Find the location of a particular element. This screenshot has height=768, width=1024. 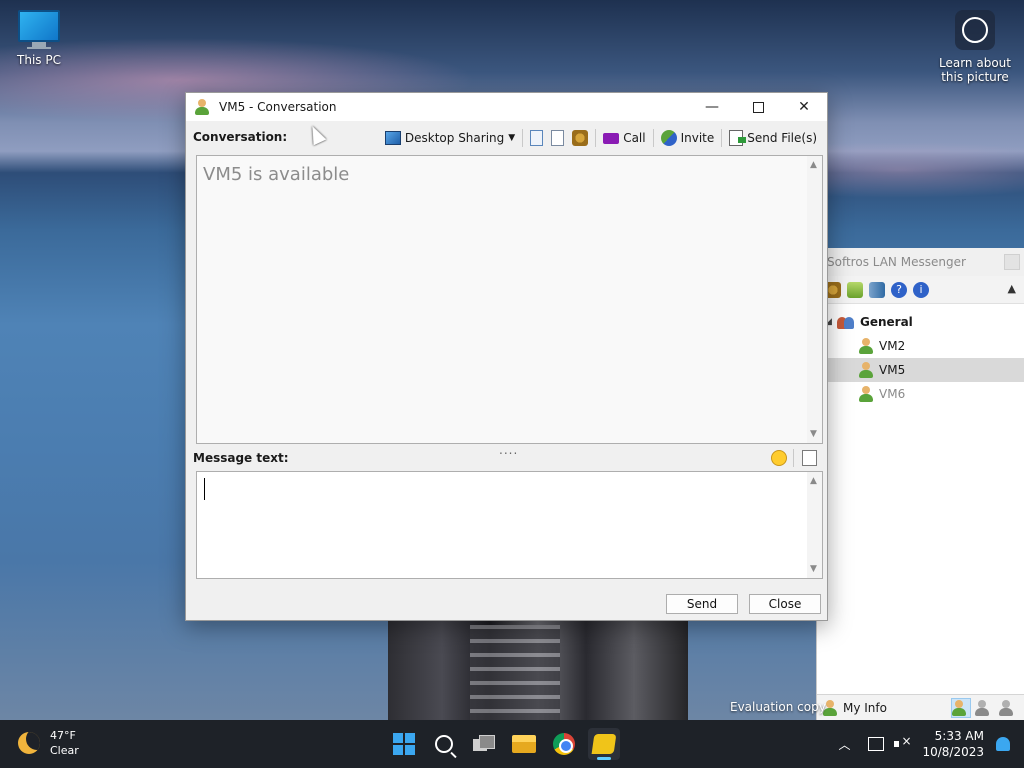

chat-bubble-icon is located at coordinates (604, 744).